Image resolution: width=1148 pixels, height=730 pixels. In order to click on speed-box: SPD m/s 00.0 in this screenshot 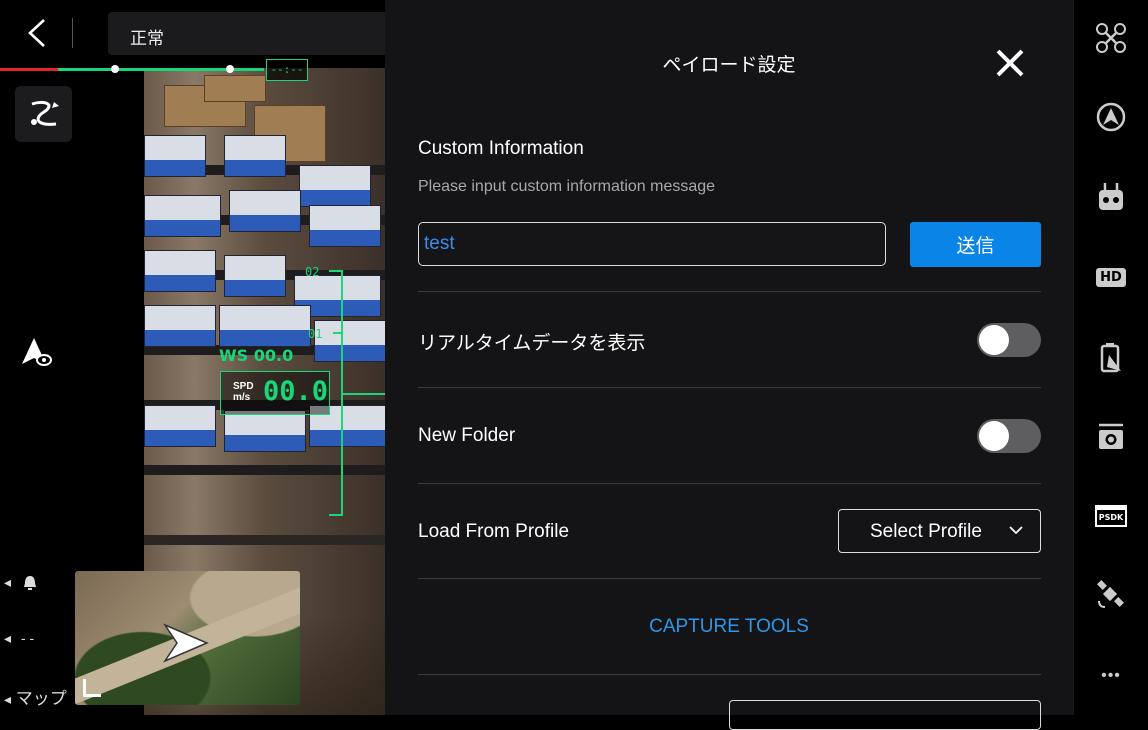, I will do `click(275, 393)`.